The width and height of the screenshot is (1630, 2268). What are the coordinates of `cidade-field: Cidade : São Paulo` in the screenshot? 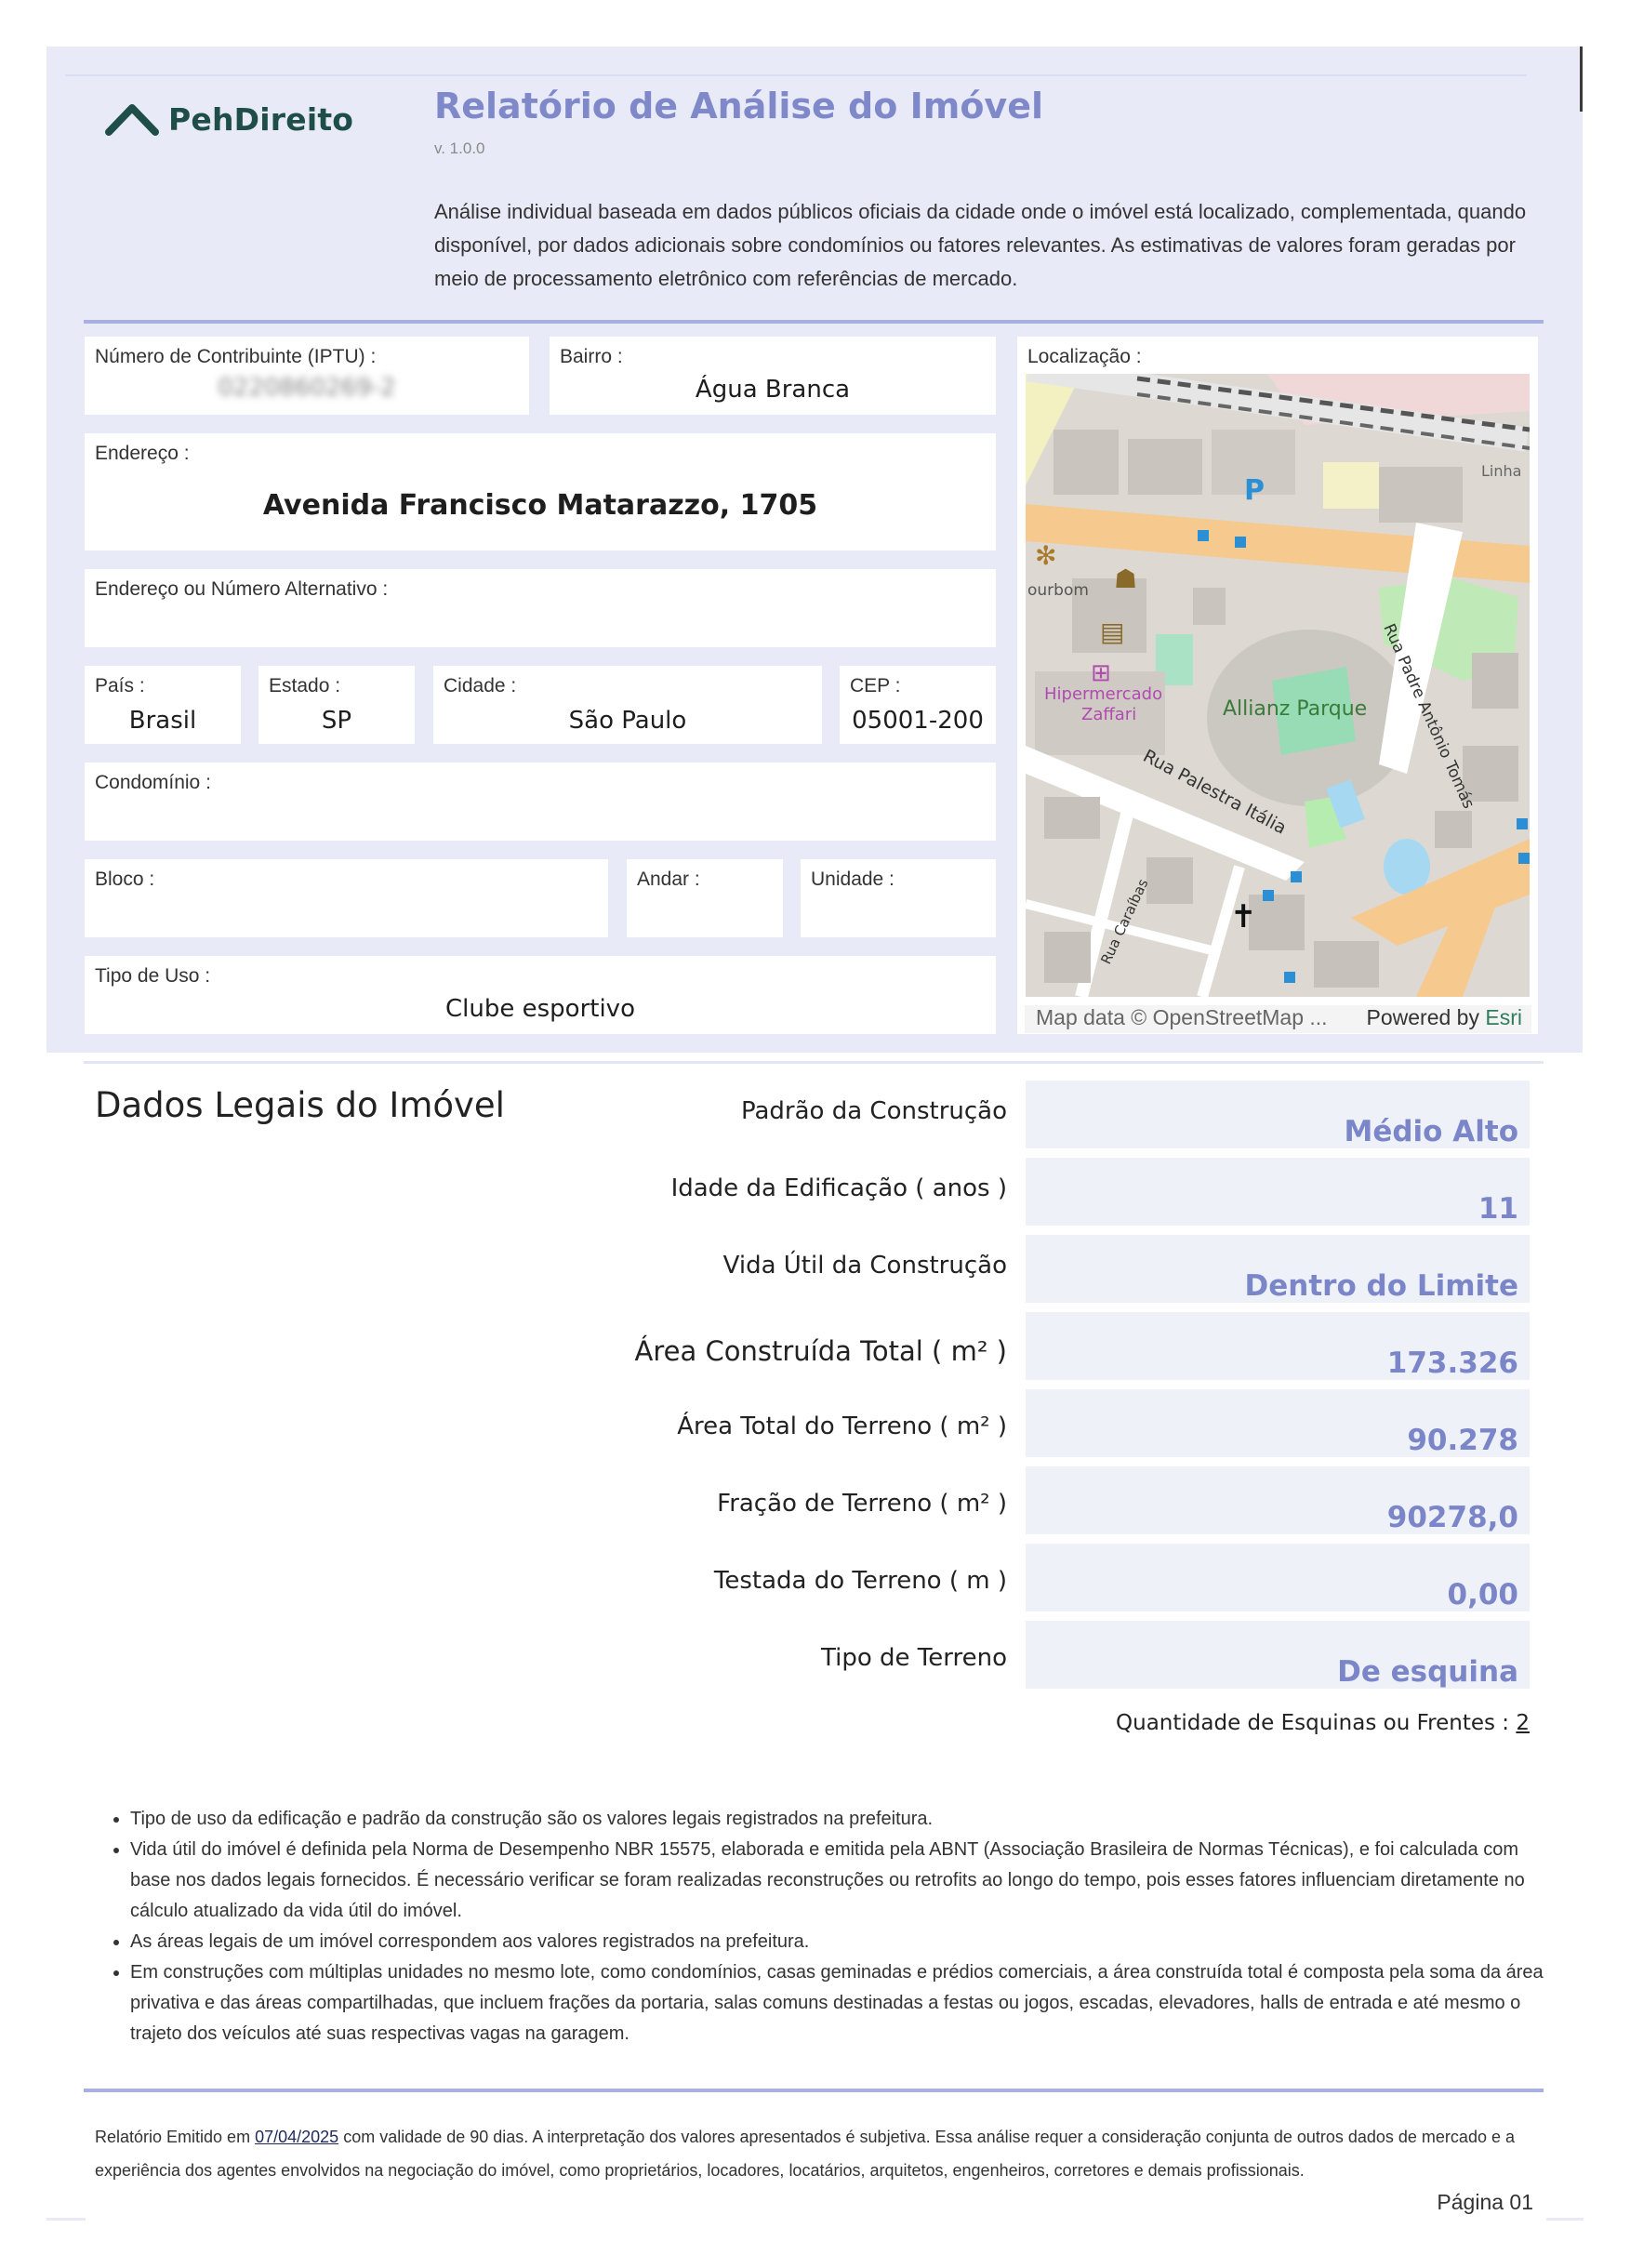 It's located at (627, 705).